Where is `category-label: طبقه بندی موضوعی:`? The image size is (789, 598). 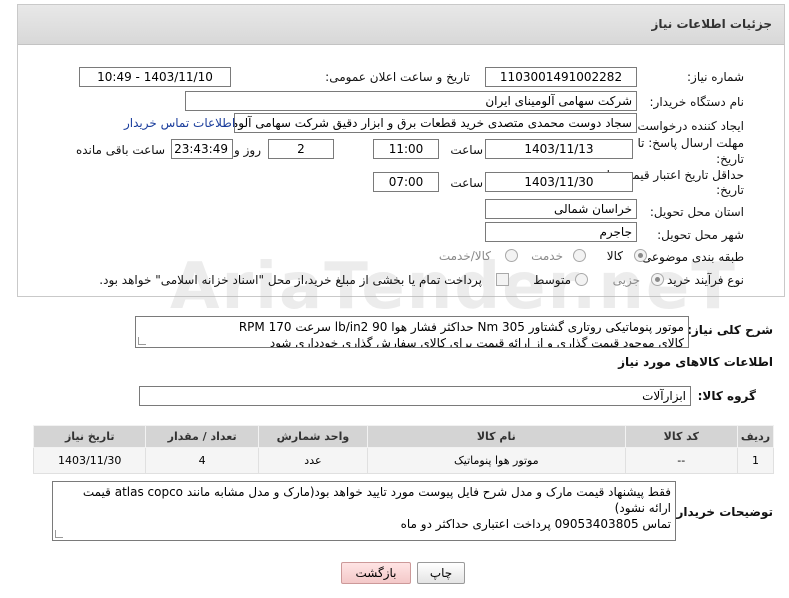 category-label: طبقه بندی موضوعی: is located at coordinates (690, 257).